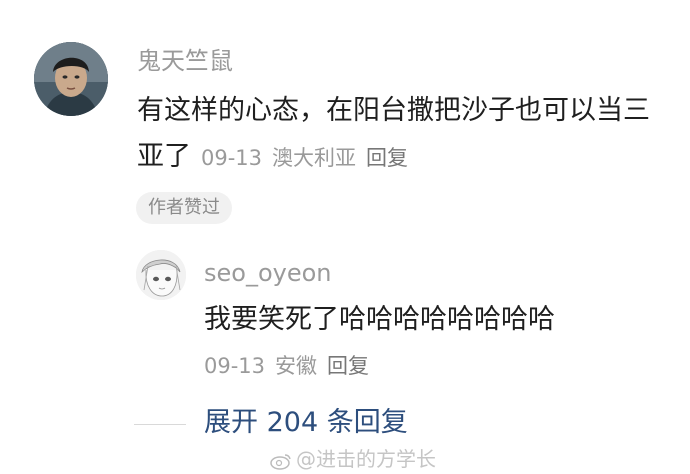 Image resolution: width=690 pixels, height=474 pixels. I want to click on watermark-text: @进击的方学长, so click(366, 459).